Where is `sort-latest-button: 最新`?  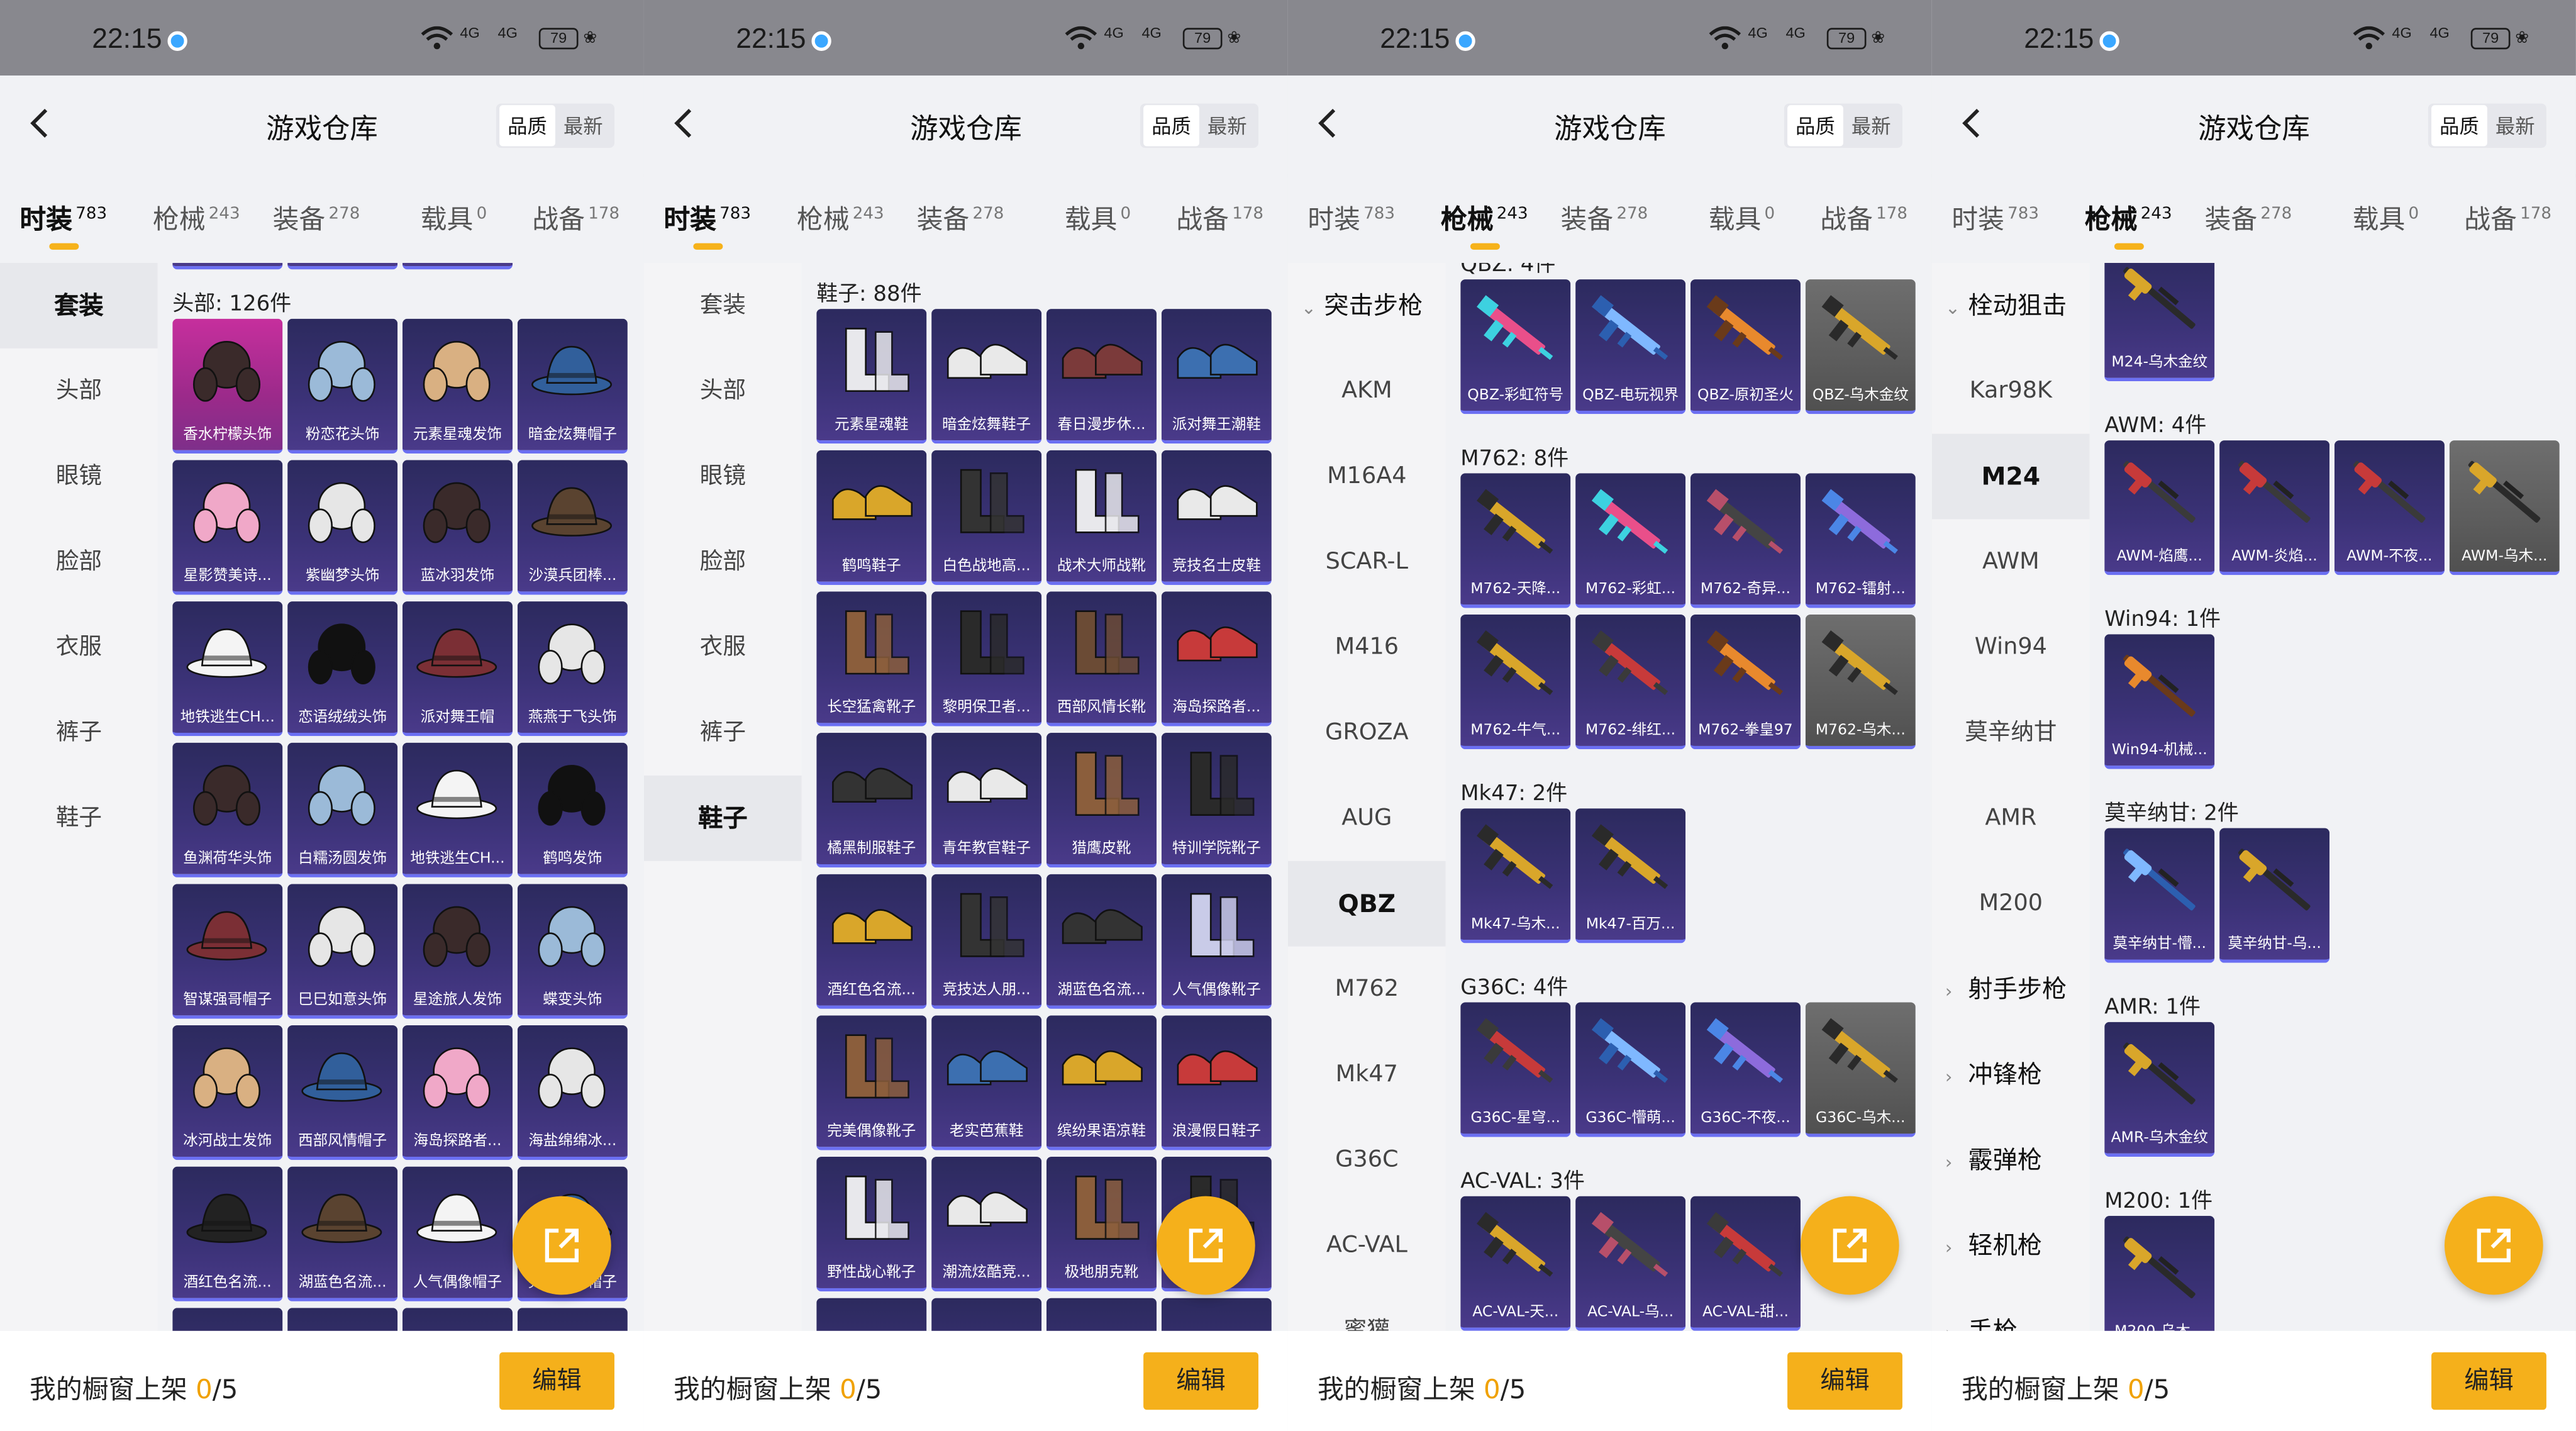
sort-latest-button: 最新 is located at coordinates (2515, 125).